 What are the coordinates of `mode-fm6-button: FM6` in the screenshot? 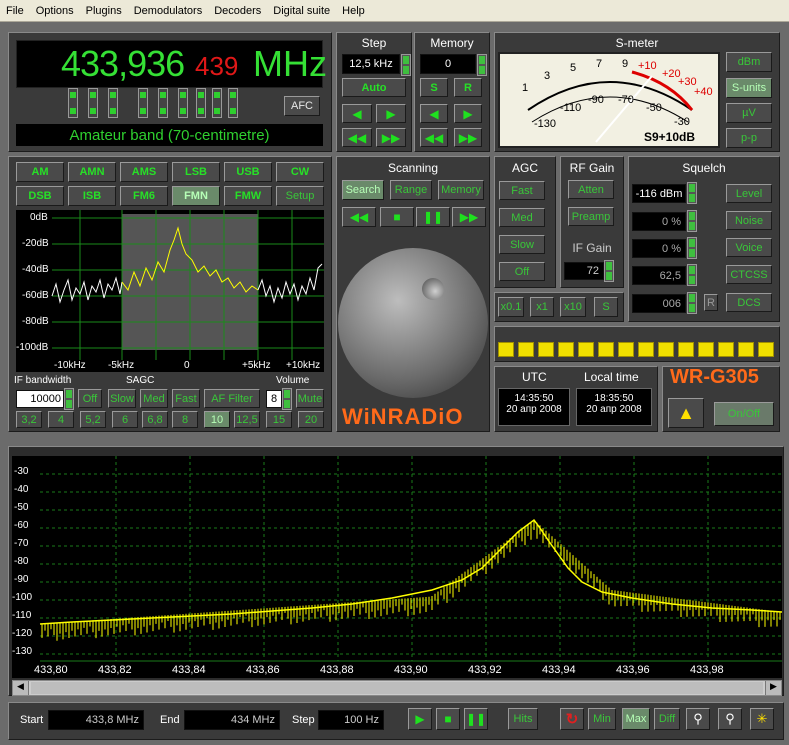 It's located at (144, 196).